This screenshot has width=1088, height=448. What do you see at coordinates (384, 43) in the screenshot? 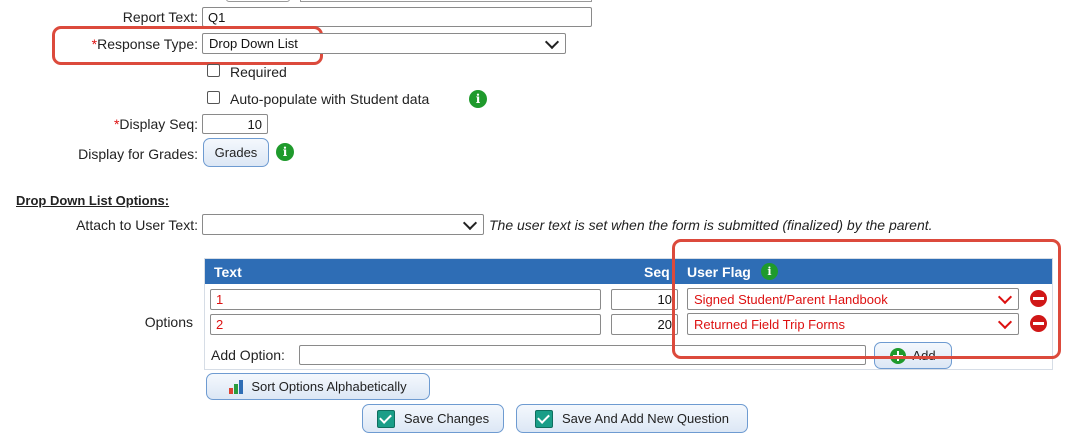
I see `response-type-select: Drop Down List` at bounding box center [384, 43].